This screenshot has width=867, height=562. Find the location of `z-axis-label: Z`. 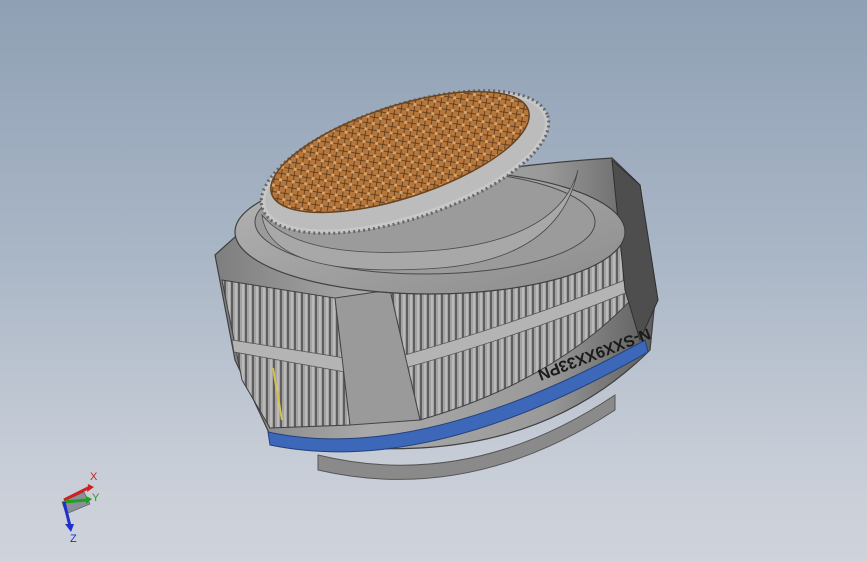

z-axis-label: Z is located at coordinates (73, 539).